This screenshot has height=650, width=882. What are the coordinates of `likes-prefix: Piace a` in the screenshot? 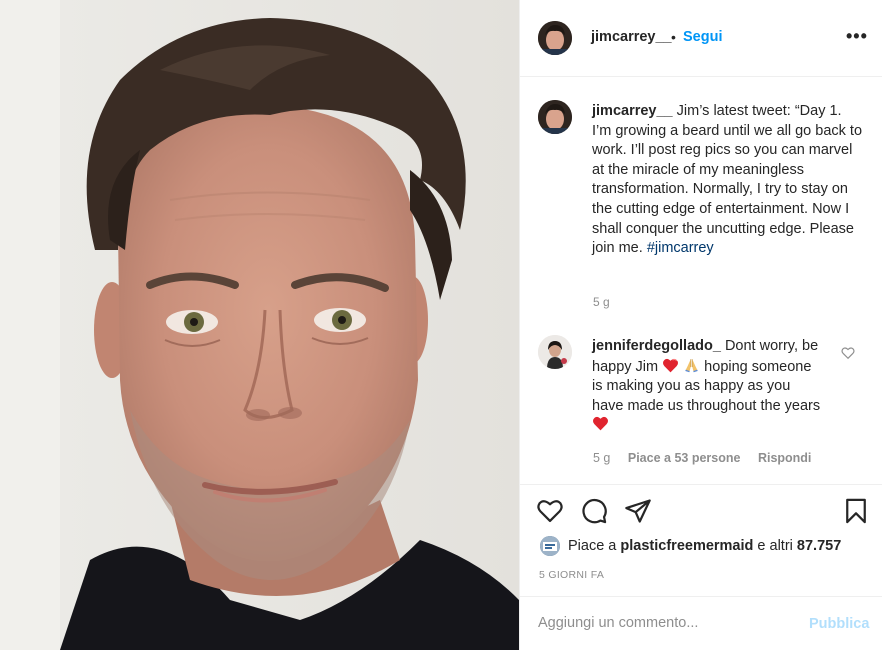 It's located at (594, 546).